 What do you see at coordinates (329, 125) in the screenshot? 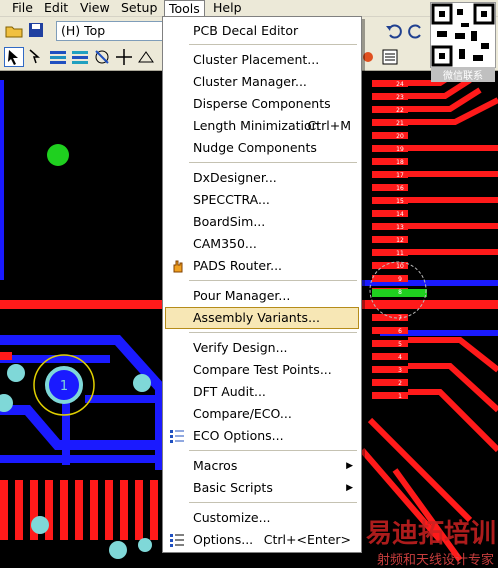
I see `menu-item-shortcut: Ctrl+M` at bounding box center [329, 125].